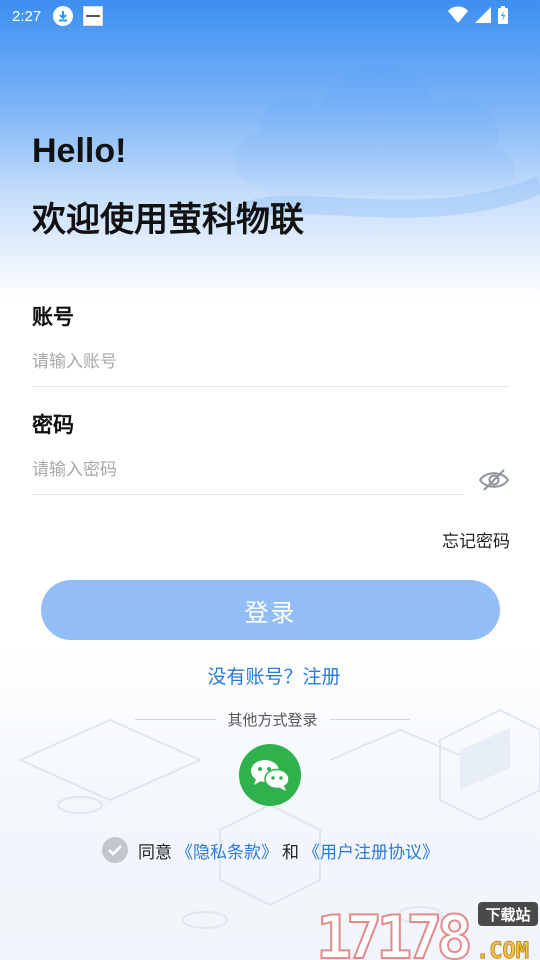  I want to click on password-label: 密码, so click(53, 425).